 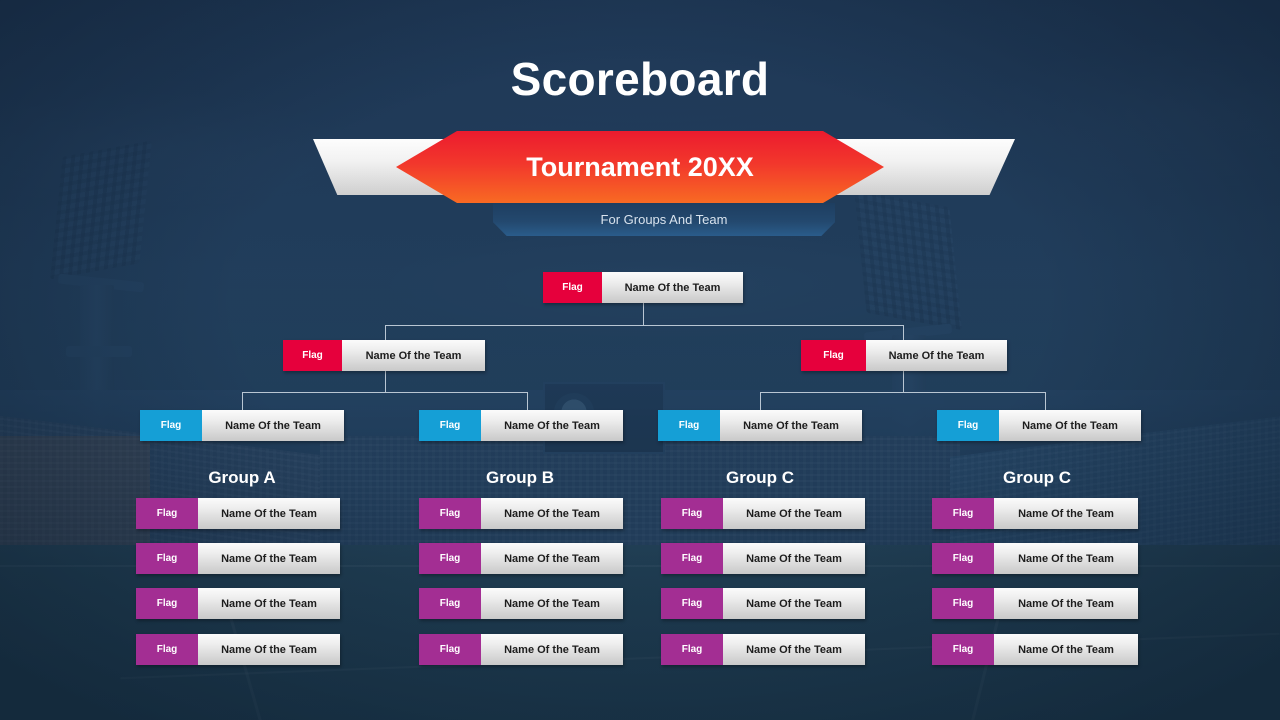 What do you see at coordinates (520, 477) in the screenshot?
I see `group-title: Group B` at bounding box center [520, 477].